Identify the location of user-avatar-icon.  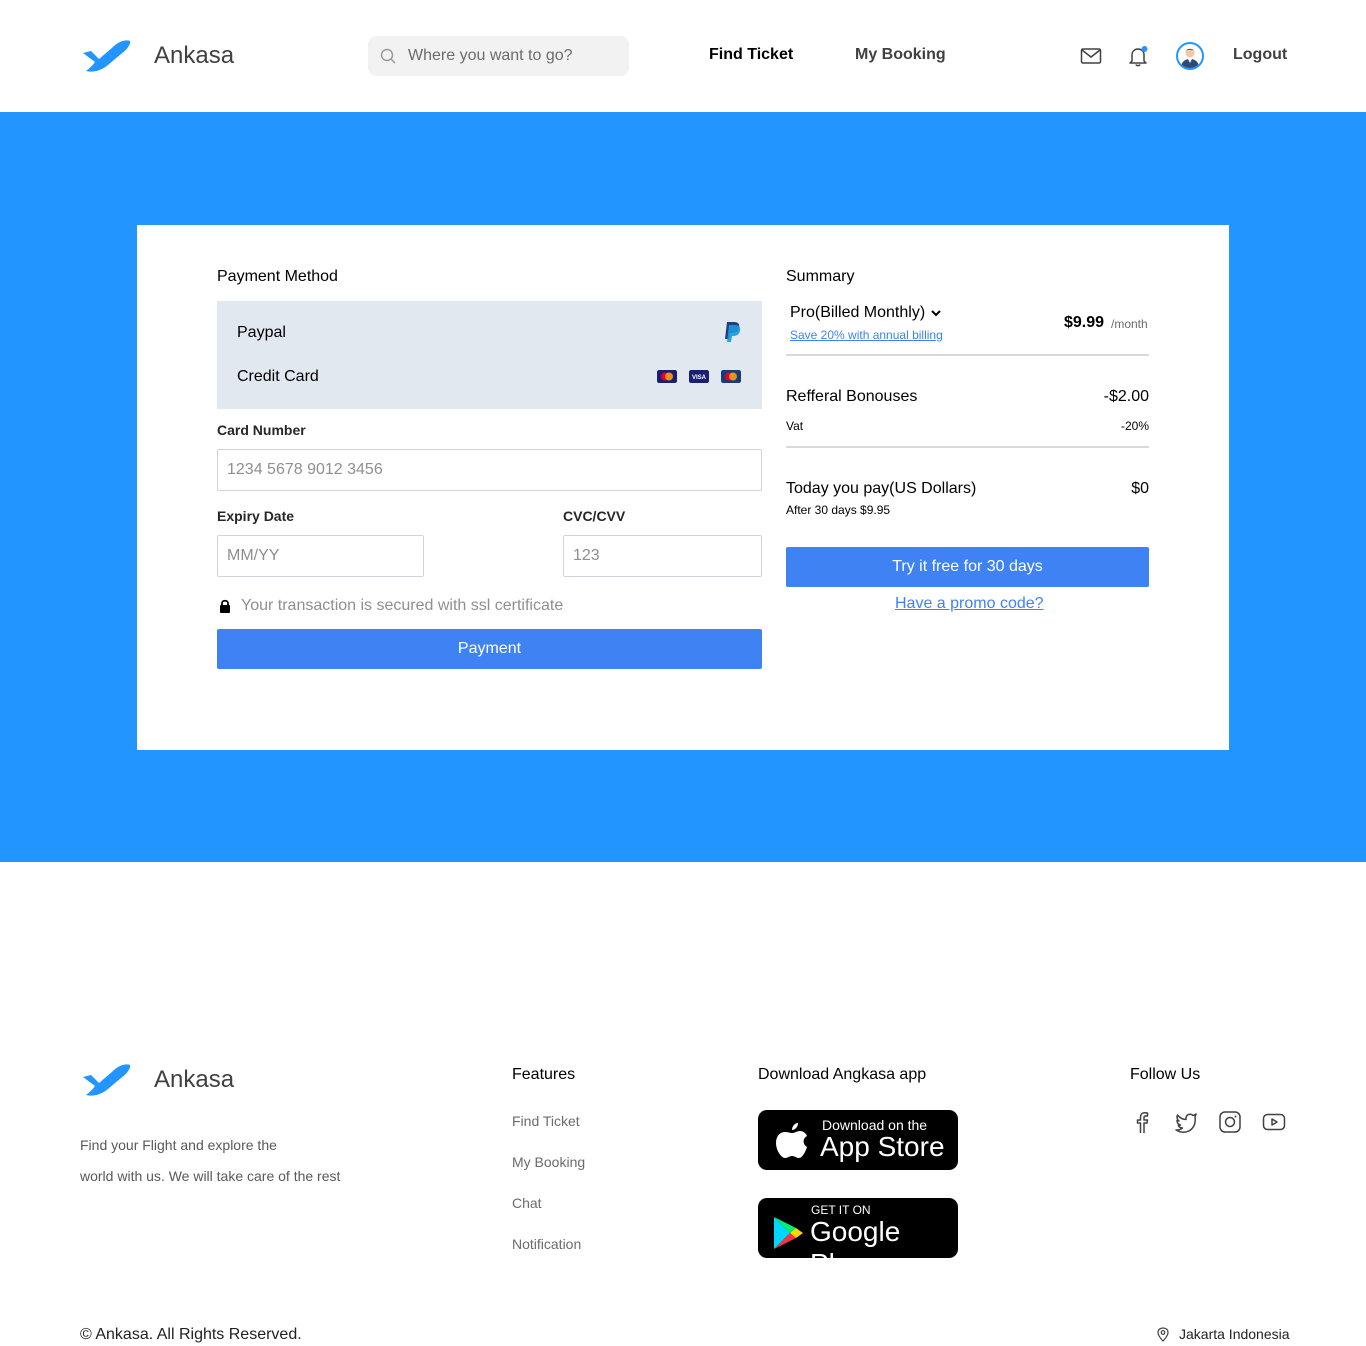
(1190, 58).